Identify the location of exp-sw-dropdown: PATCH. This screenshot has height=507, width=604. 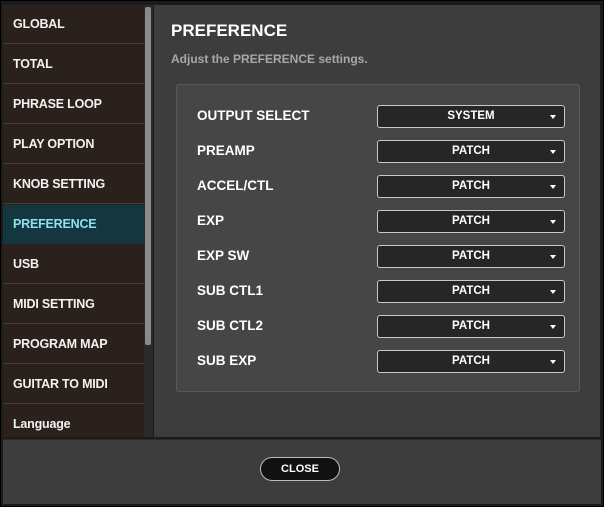
(471, 256).